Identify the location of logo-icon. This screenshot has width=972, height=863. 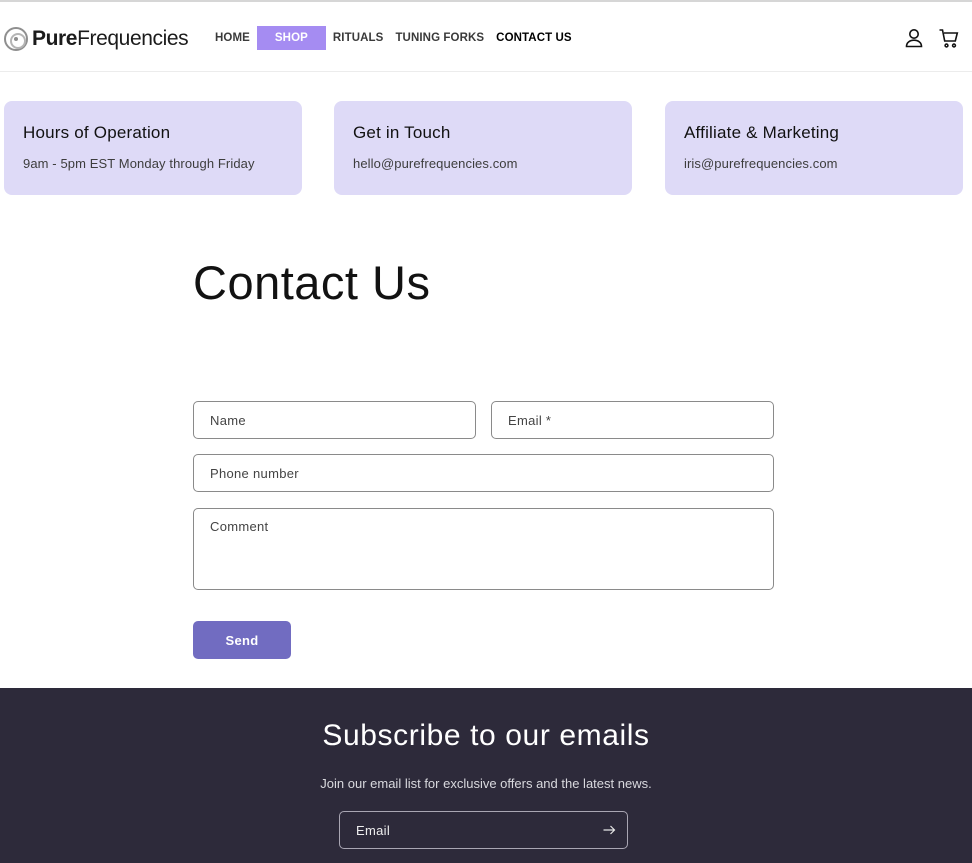
(16, 39).